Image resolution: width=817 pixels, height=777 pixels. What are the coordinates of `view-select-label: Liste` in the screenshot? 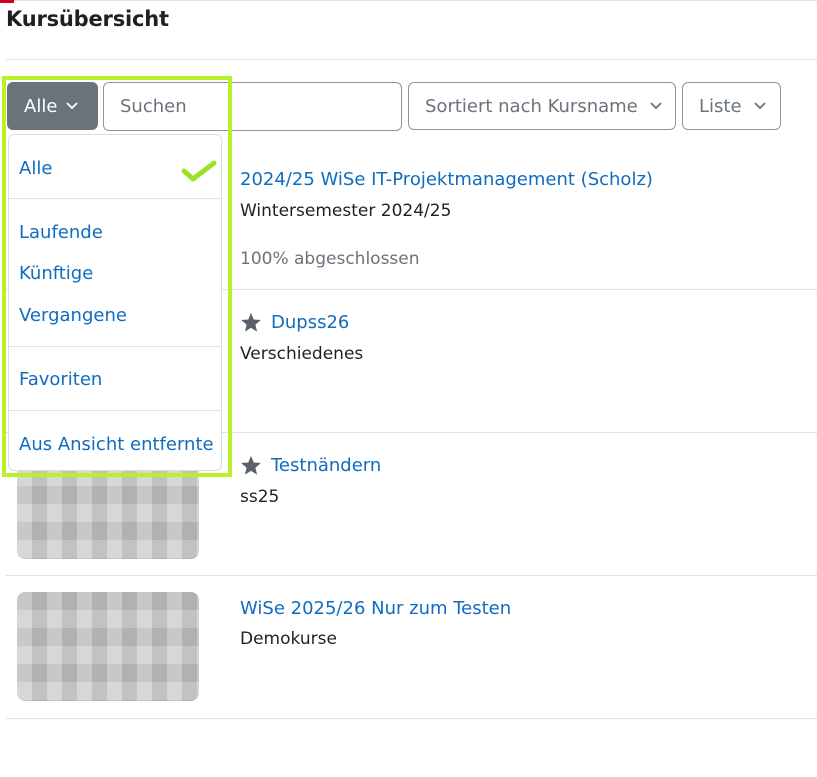 It's located at (720, 106).